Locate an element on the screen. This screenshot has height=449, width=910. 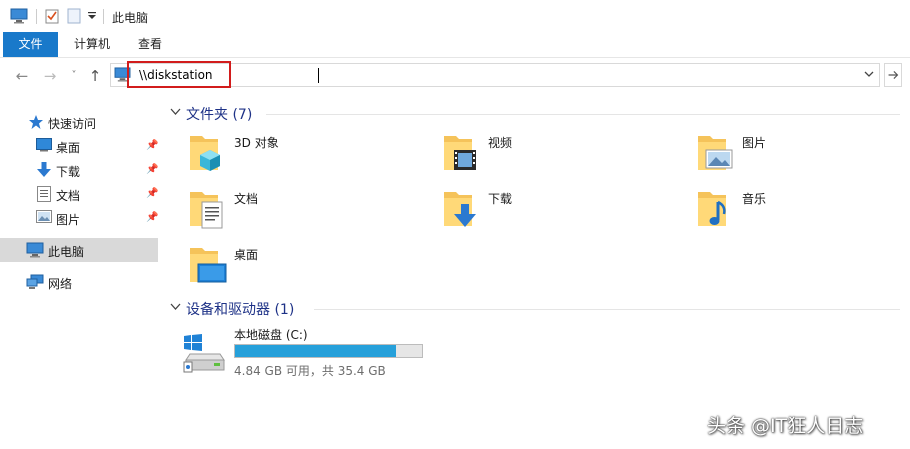
folder-label: 文档 is located at coordinates (246, 199).